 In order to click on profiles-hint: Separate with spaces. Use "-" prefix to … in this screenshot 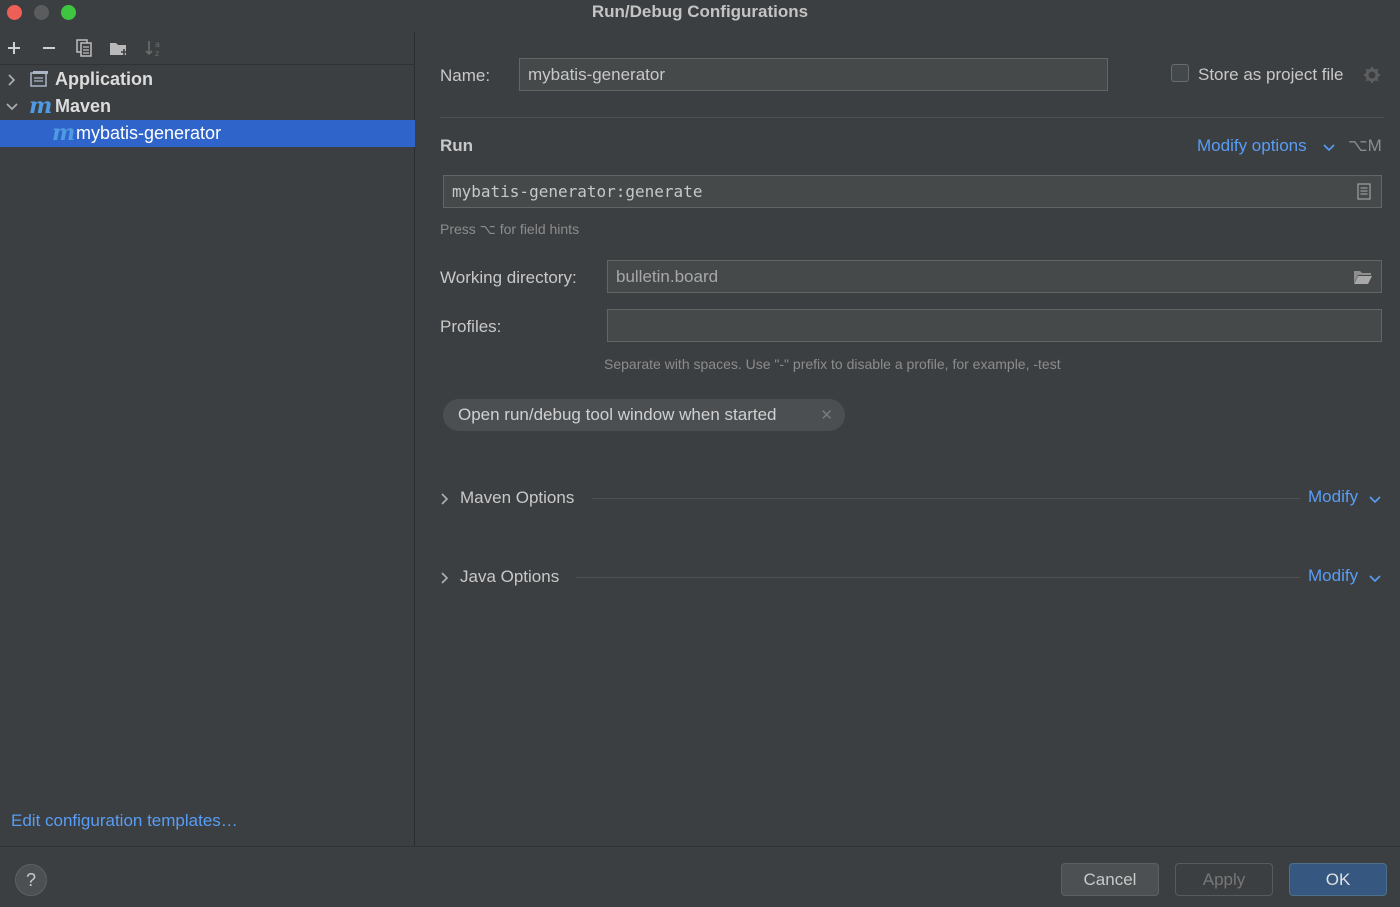, I will do `click(832, 364)`.